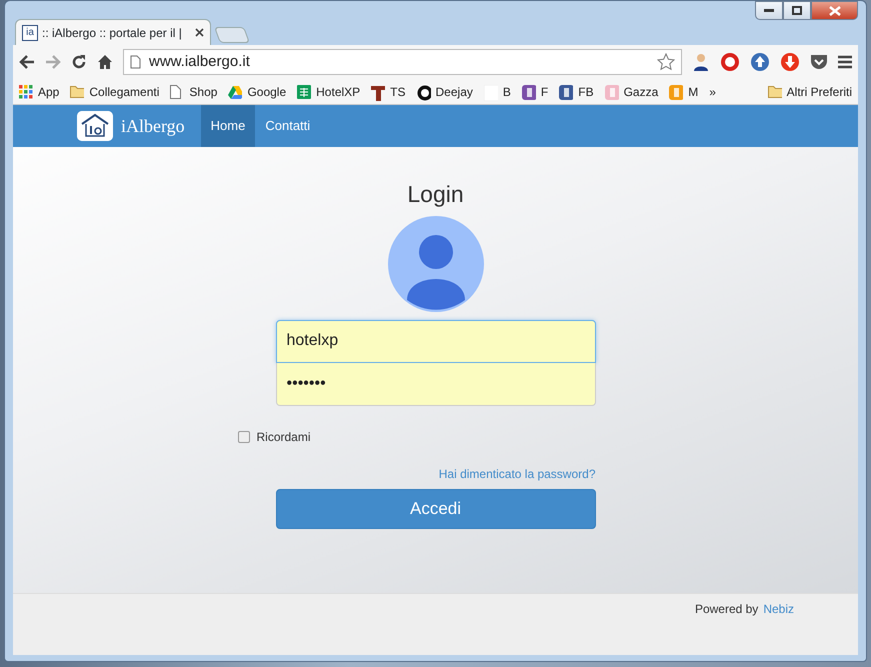 The width and height of the screenshot is (871, 667). What do you see at coordinates (701, 62) in the screenshot?
I see `person-icon` at bounding box center [701, 62].